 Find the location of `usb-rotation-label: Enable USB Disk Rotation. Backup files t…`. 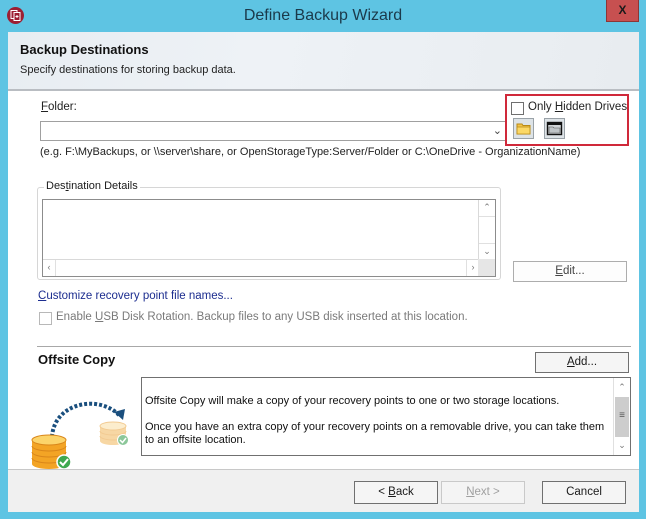

usb-rotation-label: Enable USB Disk Rotation. Backup files t… is located at coordinates (262, 317).